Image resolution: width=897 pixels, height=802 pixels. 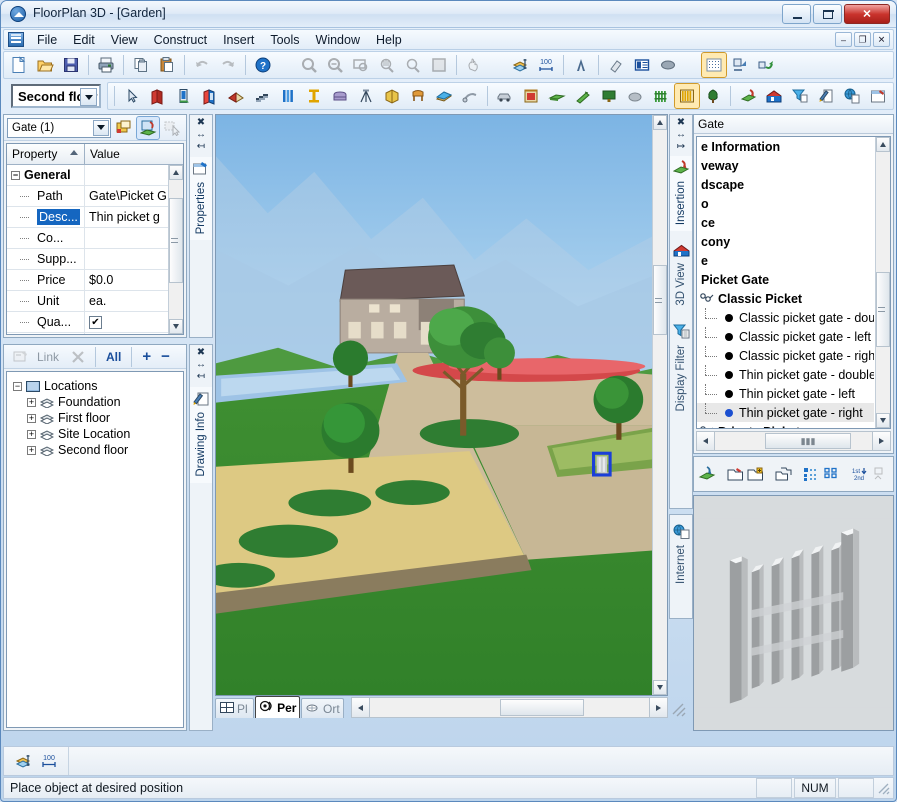 I want to click on collapse-icon: −, so click(x=15, y=175).